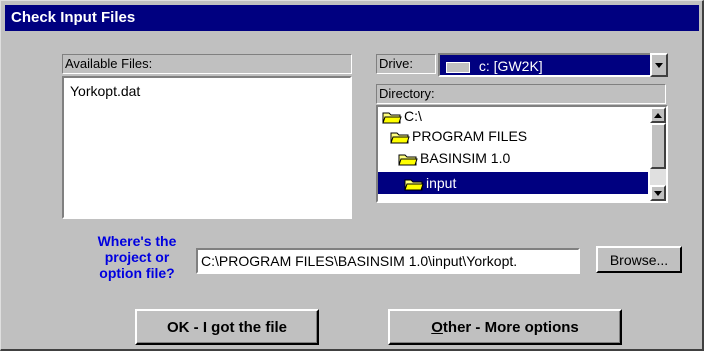 The height and width of the screenshot is (354, 709). What do you see at coordinates (553, 65) in the screenshot?
I see `drive-select: c: [GW2K]` at bounding box center [553, 65].